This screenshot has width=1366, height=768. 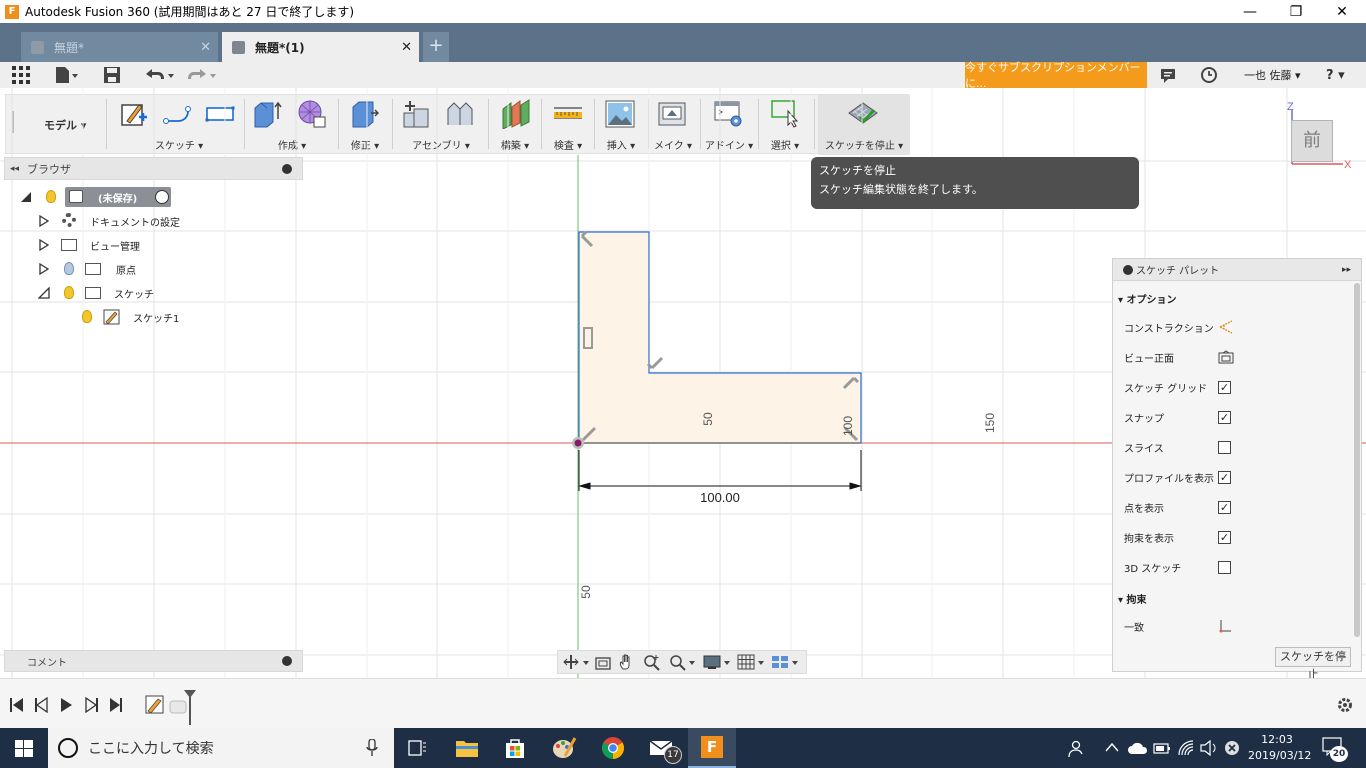 I want to click on tree-item-document-settings: ドキュメントの設定, so click(x=109, y=221).